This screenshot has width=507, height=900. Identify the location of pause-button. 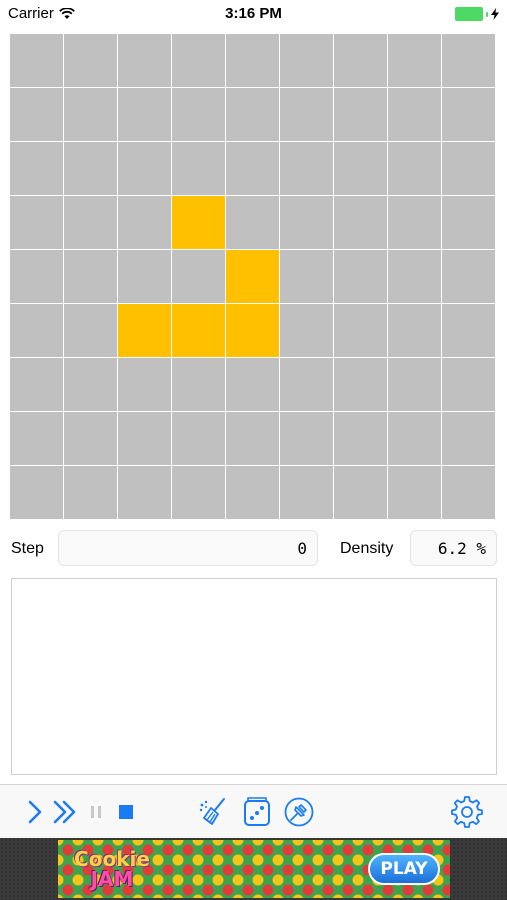
(96, 812).